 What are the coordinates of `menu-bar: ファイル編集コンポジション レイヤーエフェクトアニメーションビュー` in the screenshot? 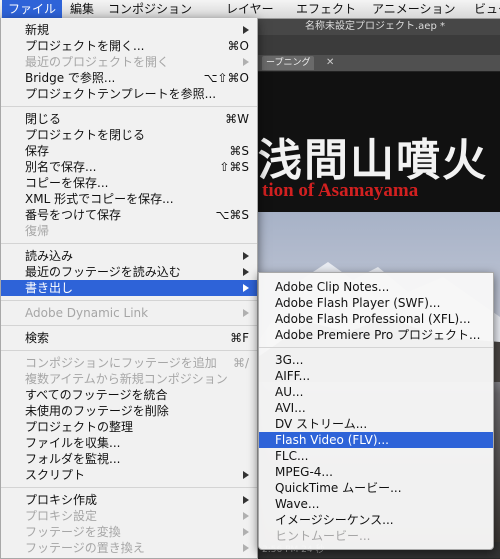 It's located at (250, 9).